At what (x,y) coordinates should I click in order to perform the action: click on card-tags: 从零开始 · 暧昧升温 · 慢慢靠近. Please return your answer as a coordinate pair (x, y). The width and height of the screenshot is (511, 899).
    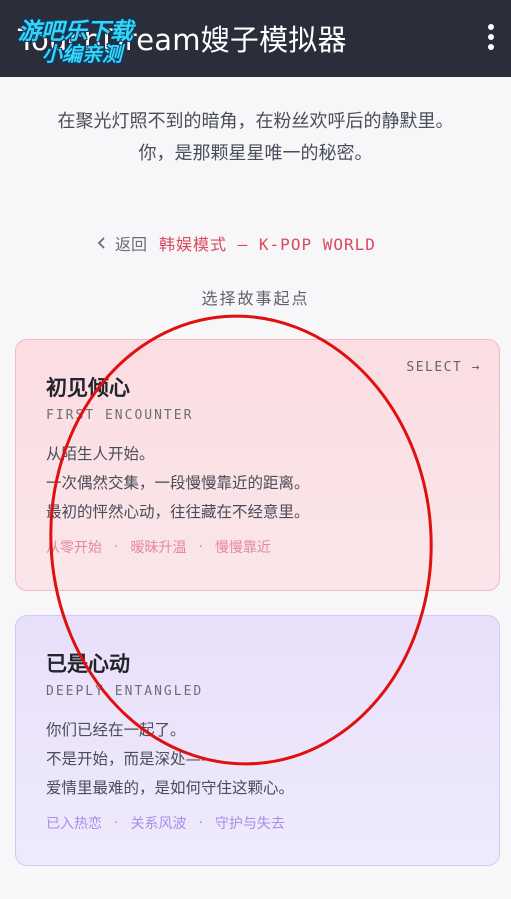
    Looking at the image, I should click on (158, 547).